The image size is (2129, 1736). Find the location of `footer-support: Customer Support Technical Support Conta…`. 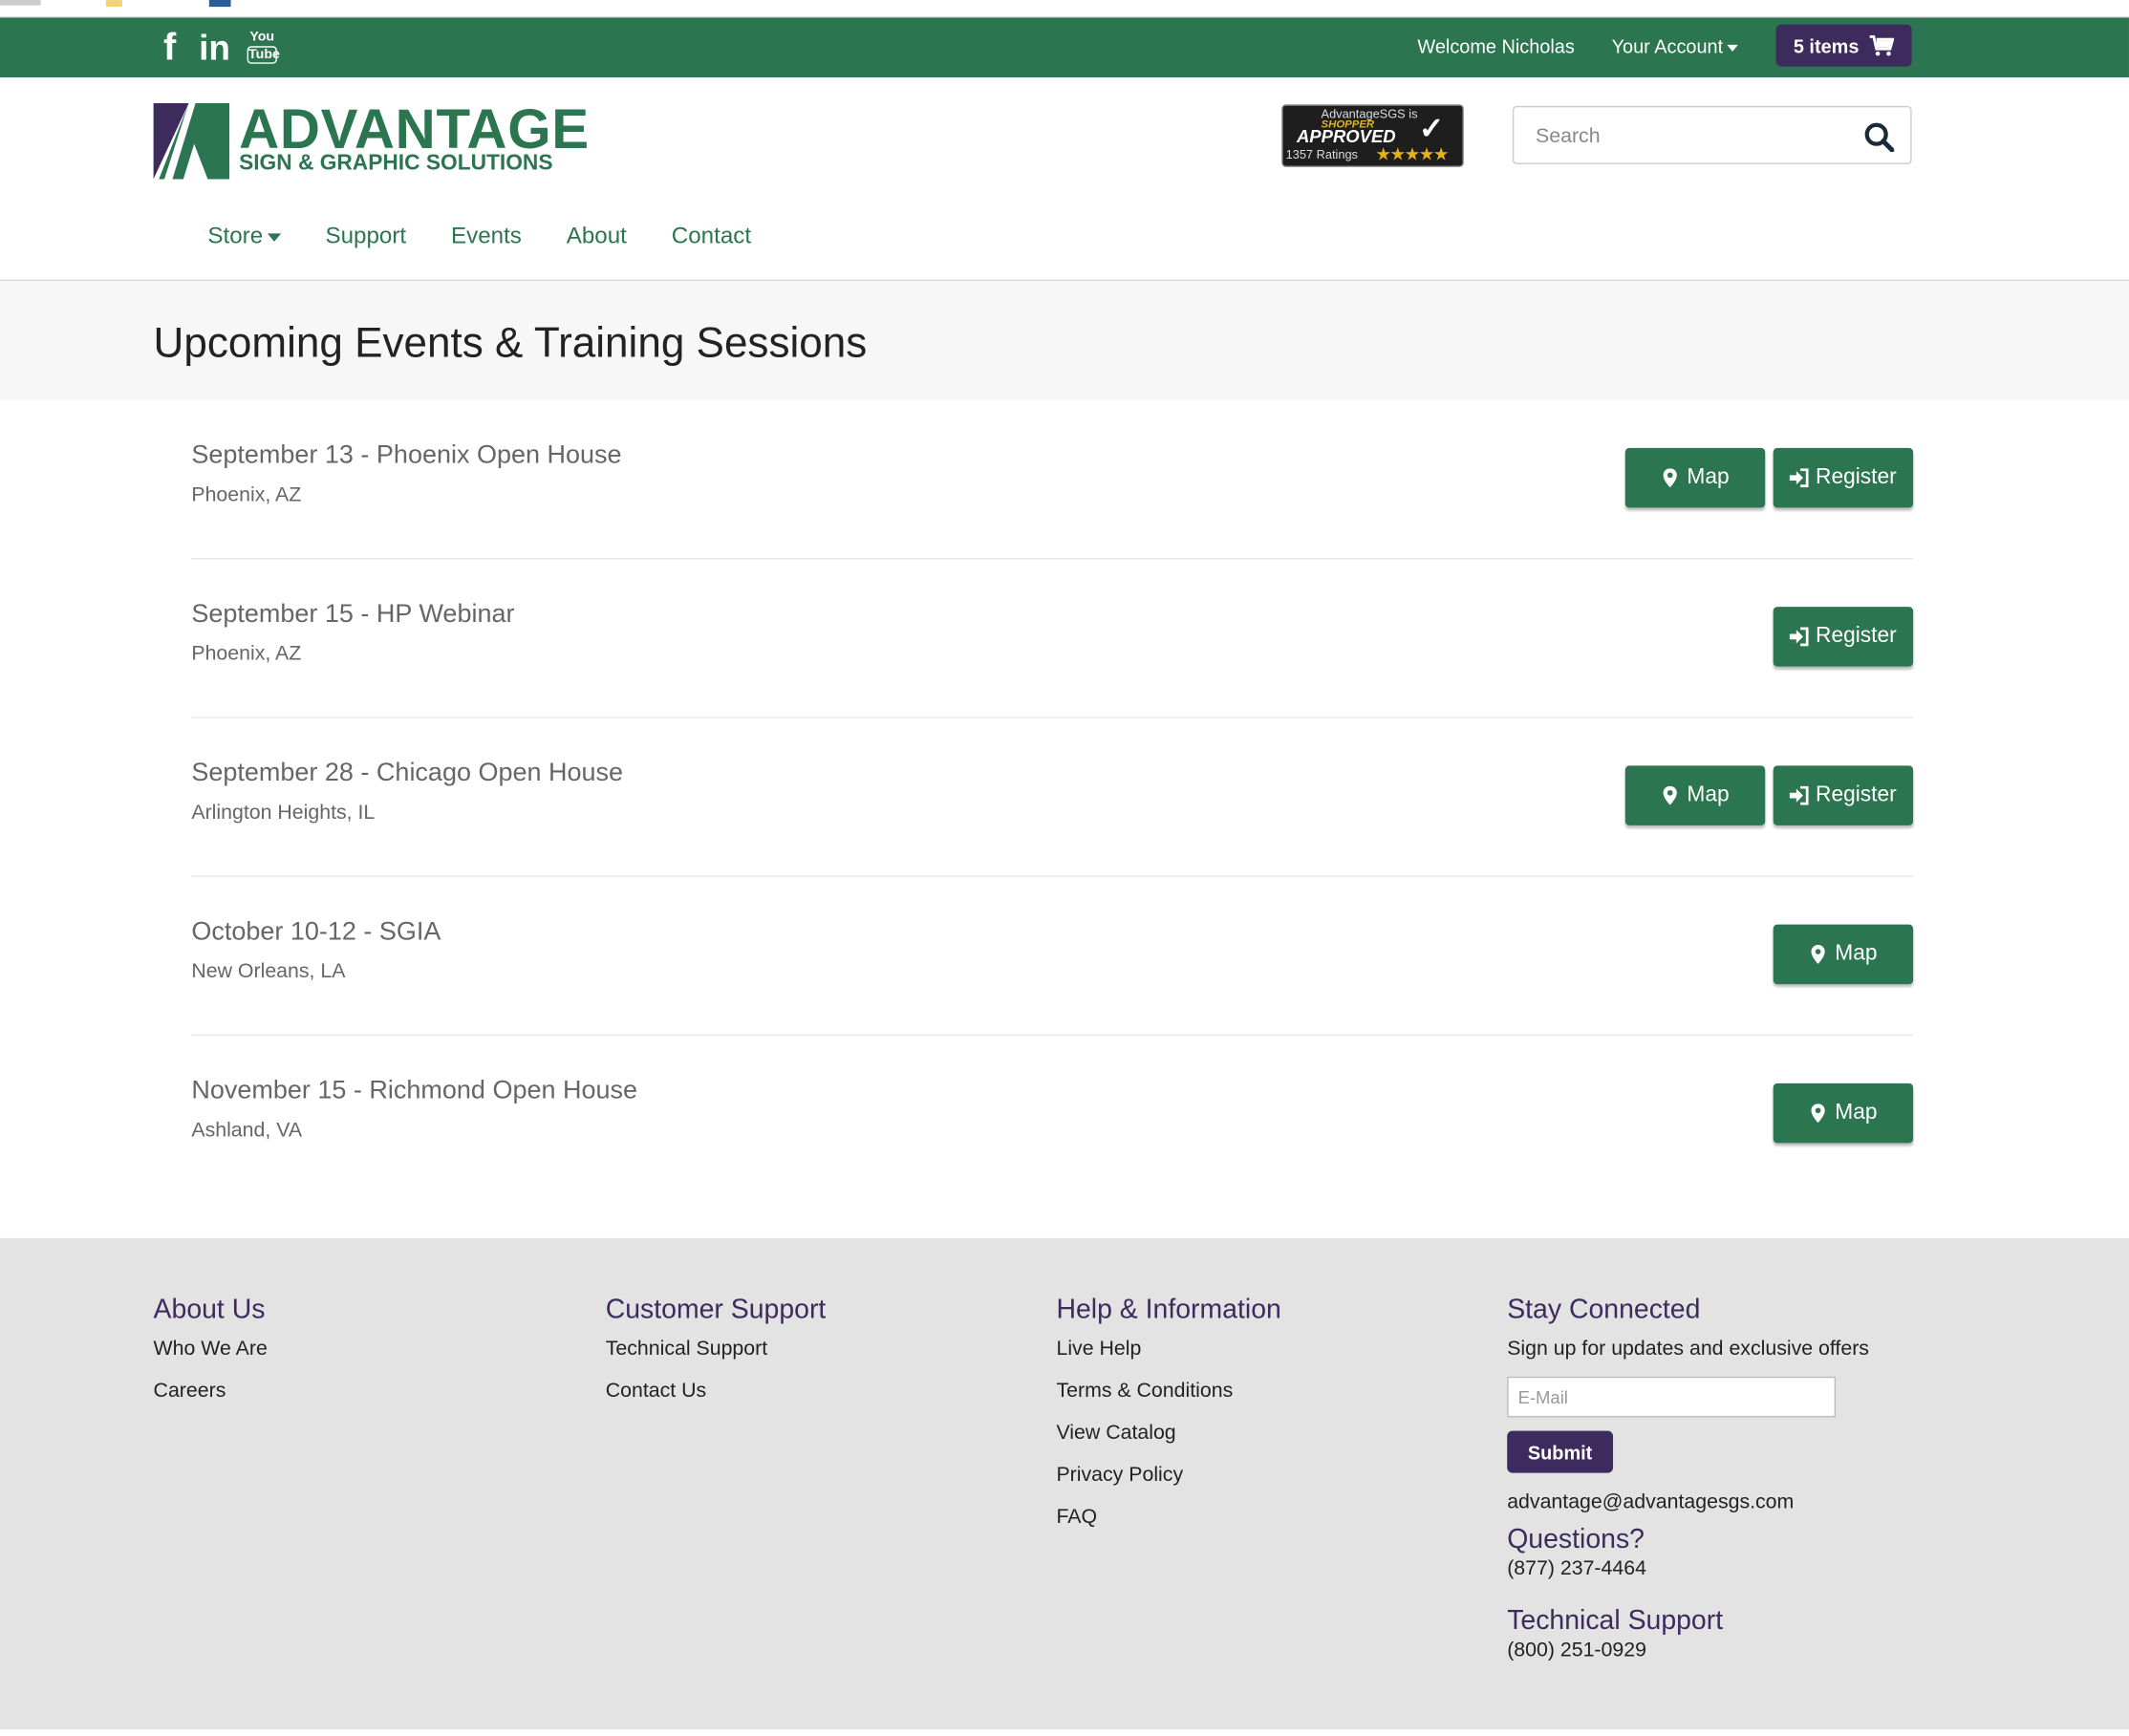

footer-support: Customer Support Technical Support Conta… is located at coordinates (716, 1351).